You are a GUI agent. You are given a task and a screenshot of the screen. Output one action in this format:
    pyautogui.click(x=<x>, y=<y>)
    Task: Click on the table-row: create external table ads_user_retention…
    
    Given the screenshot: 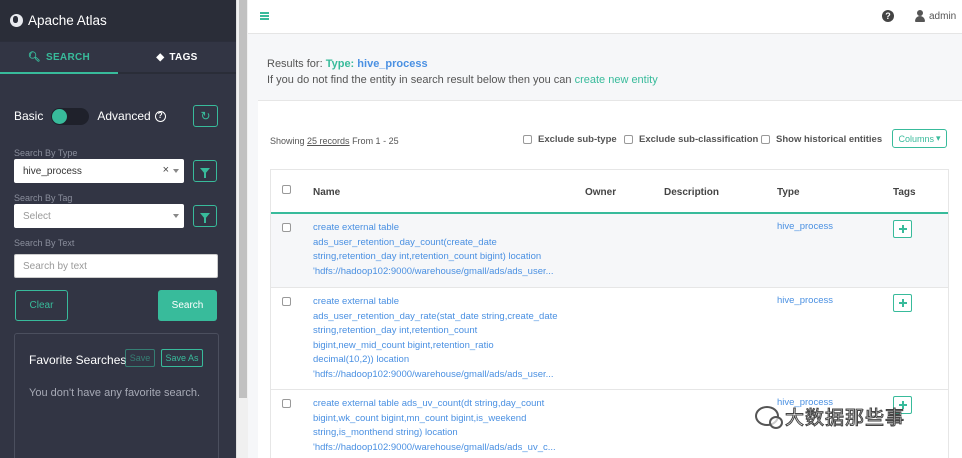 What is the action you would take?
    pyautogui.click(x=609, y=251)
    